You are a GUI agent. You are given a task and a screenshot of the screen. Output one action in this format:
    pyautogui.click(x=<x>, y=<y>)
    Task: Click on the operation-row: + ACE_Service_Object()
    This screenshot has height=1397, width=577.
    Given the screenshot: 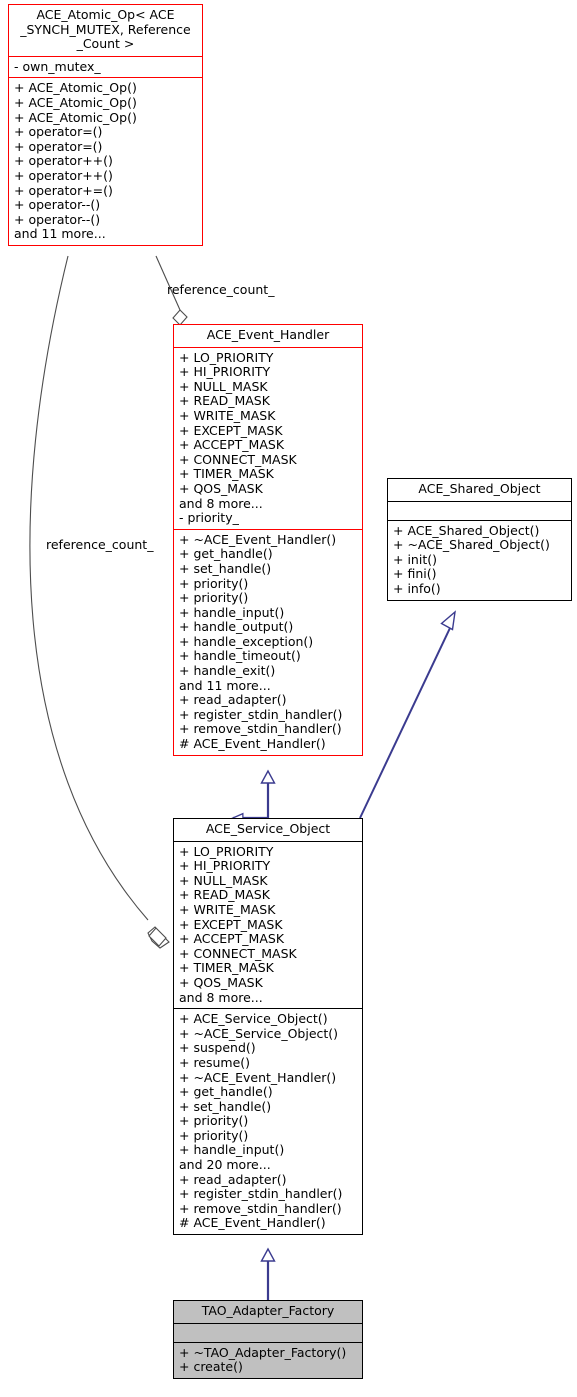 What is the action you would take?
    pyautogui.click(x=253, y=1019)
    